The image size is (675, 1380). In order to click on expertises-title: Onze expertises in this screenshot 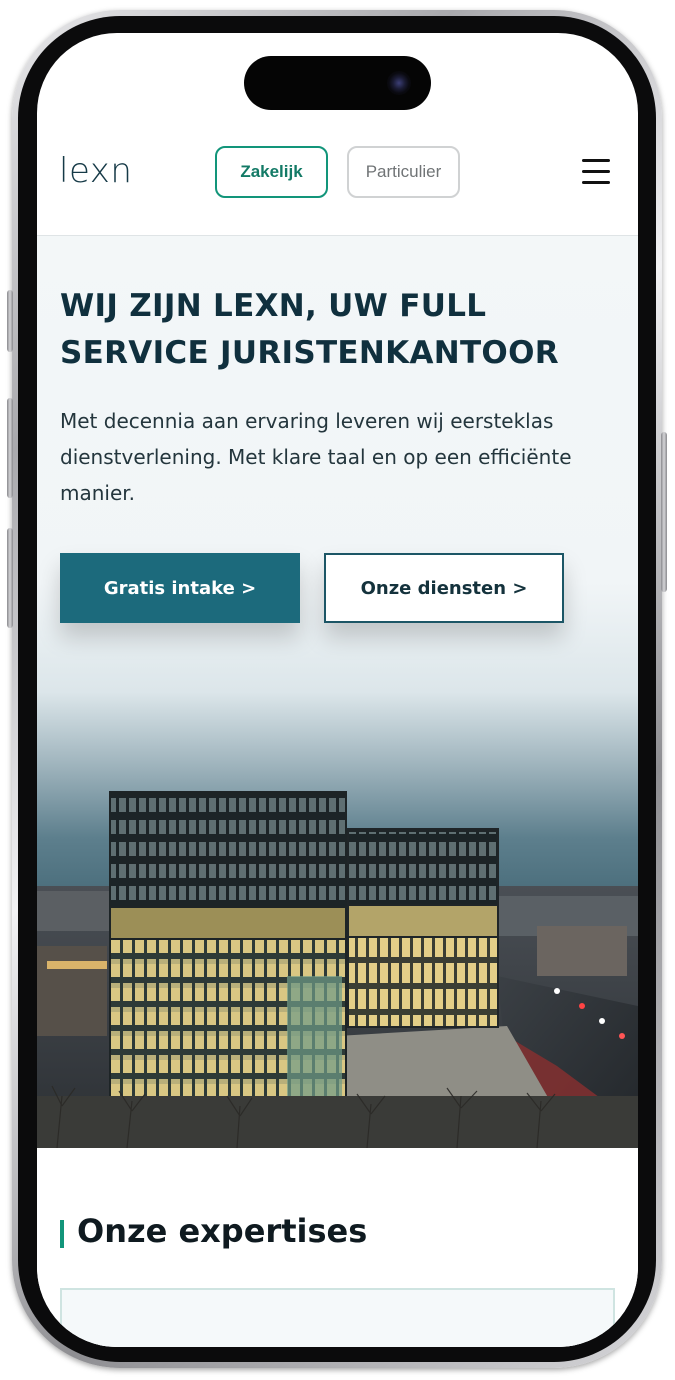, I will do `click(222, 1231)`.